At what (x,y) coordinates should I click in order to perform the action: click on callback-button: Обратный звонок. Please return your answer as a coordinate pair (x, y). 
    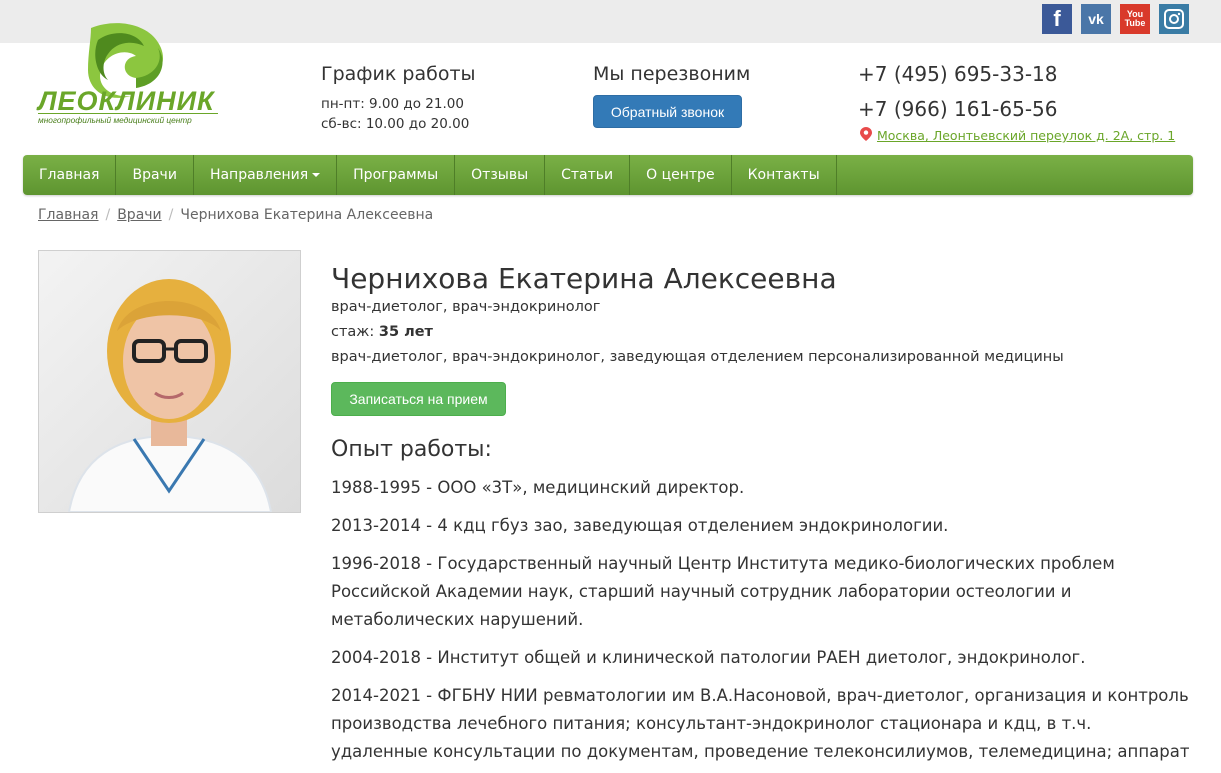
    Looking at the image, I should click on (667, 111).